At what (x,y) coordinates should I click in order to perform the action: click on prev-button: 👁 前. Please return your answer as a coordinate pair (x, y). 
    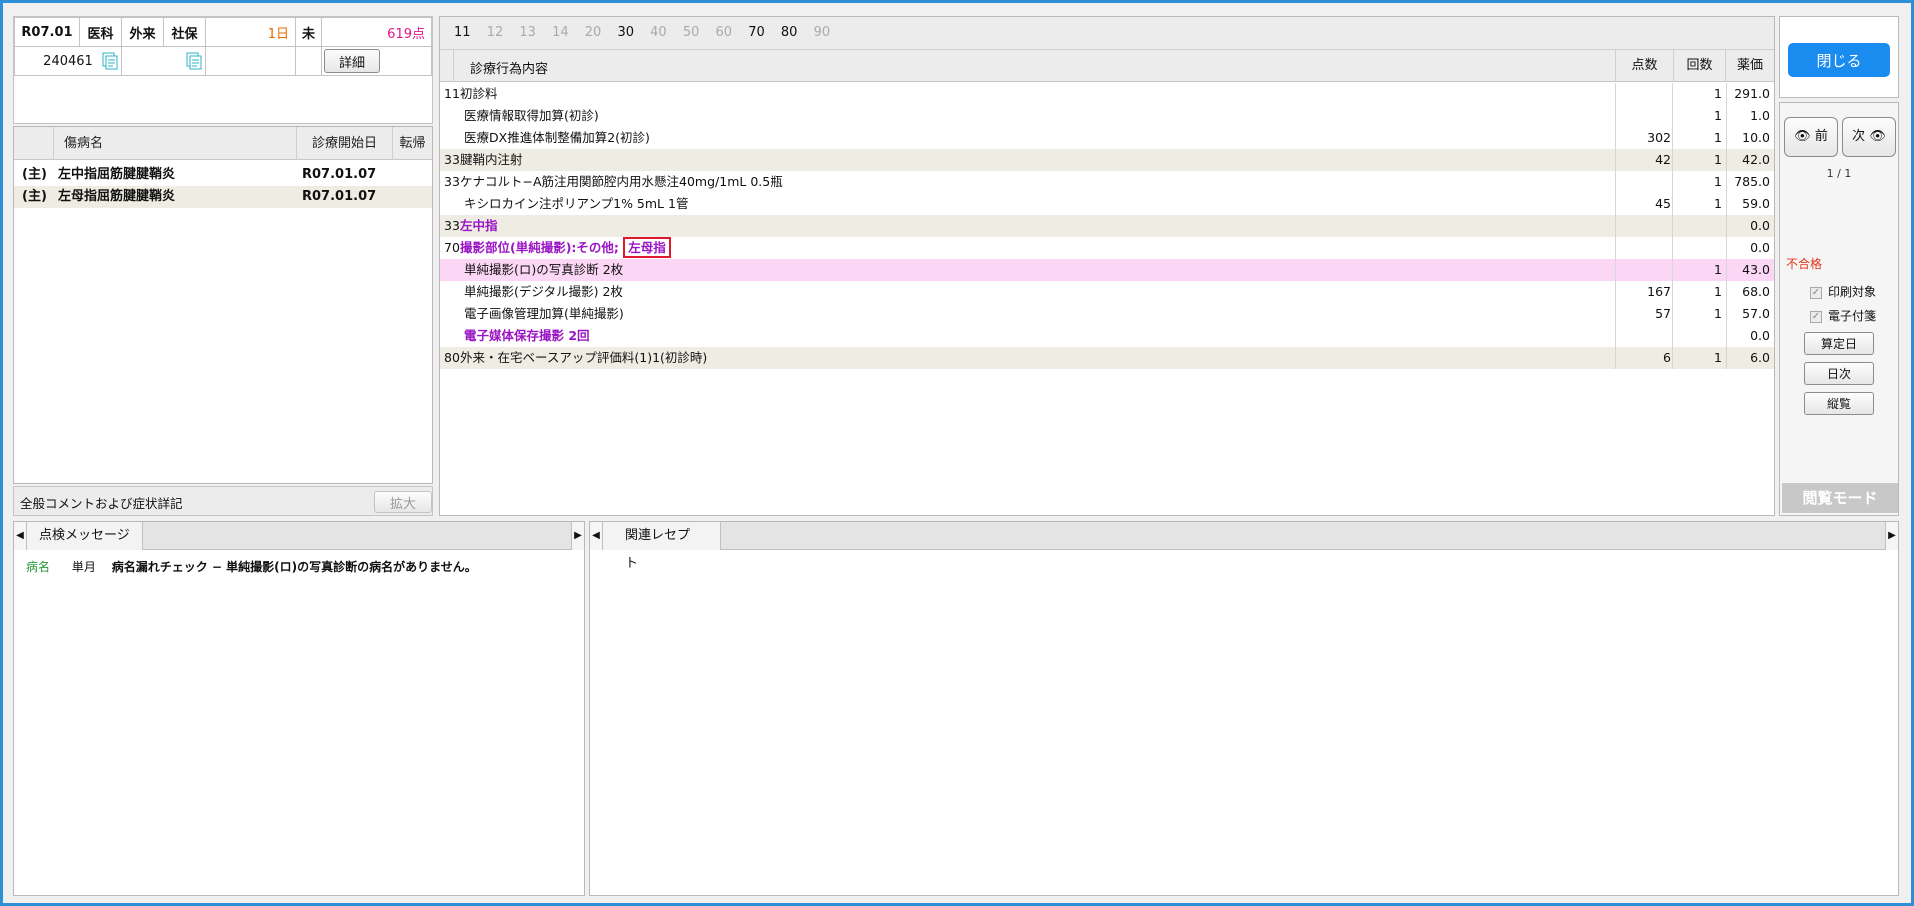
    Looking at the image, I should click on (1811, 137).